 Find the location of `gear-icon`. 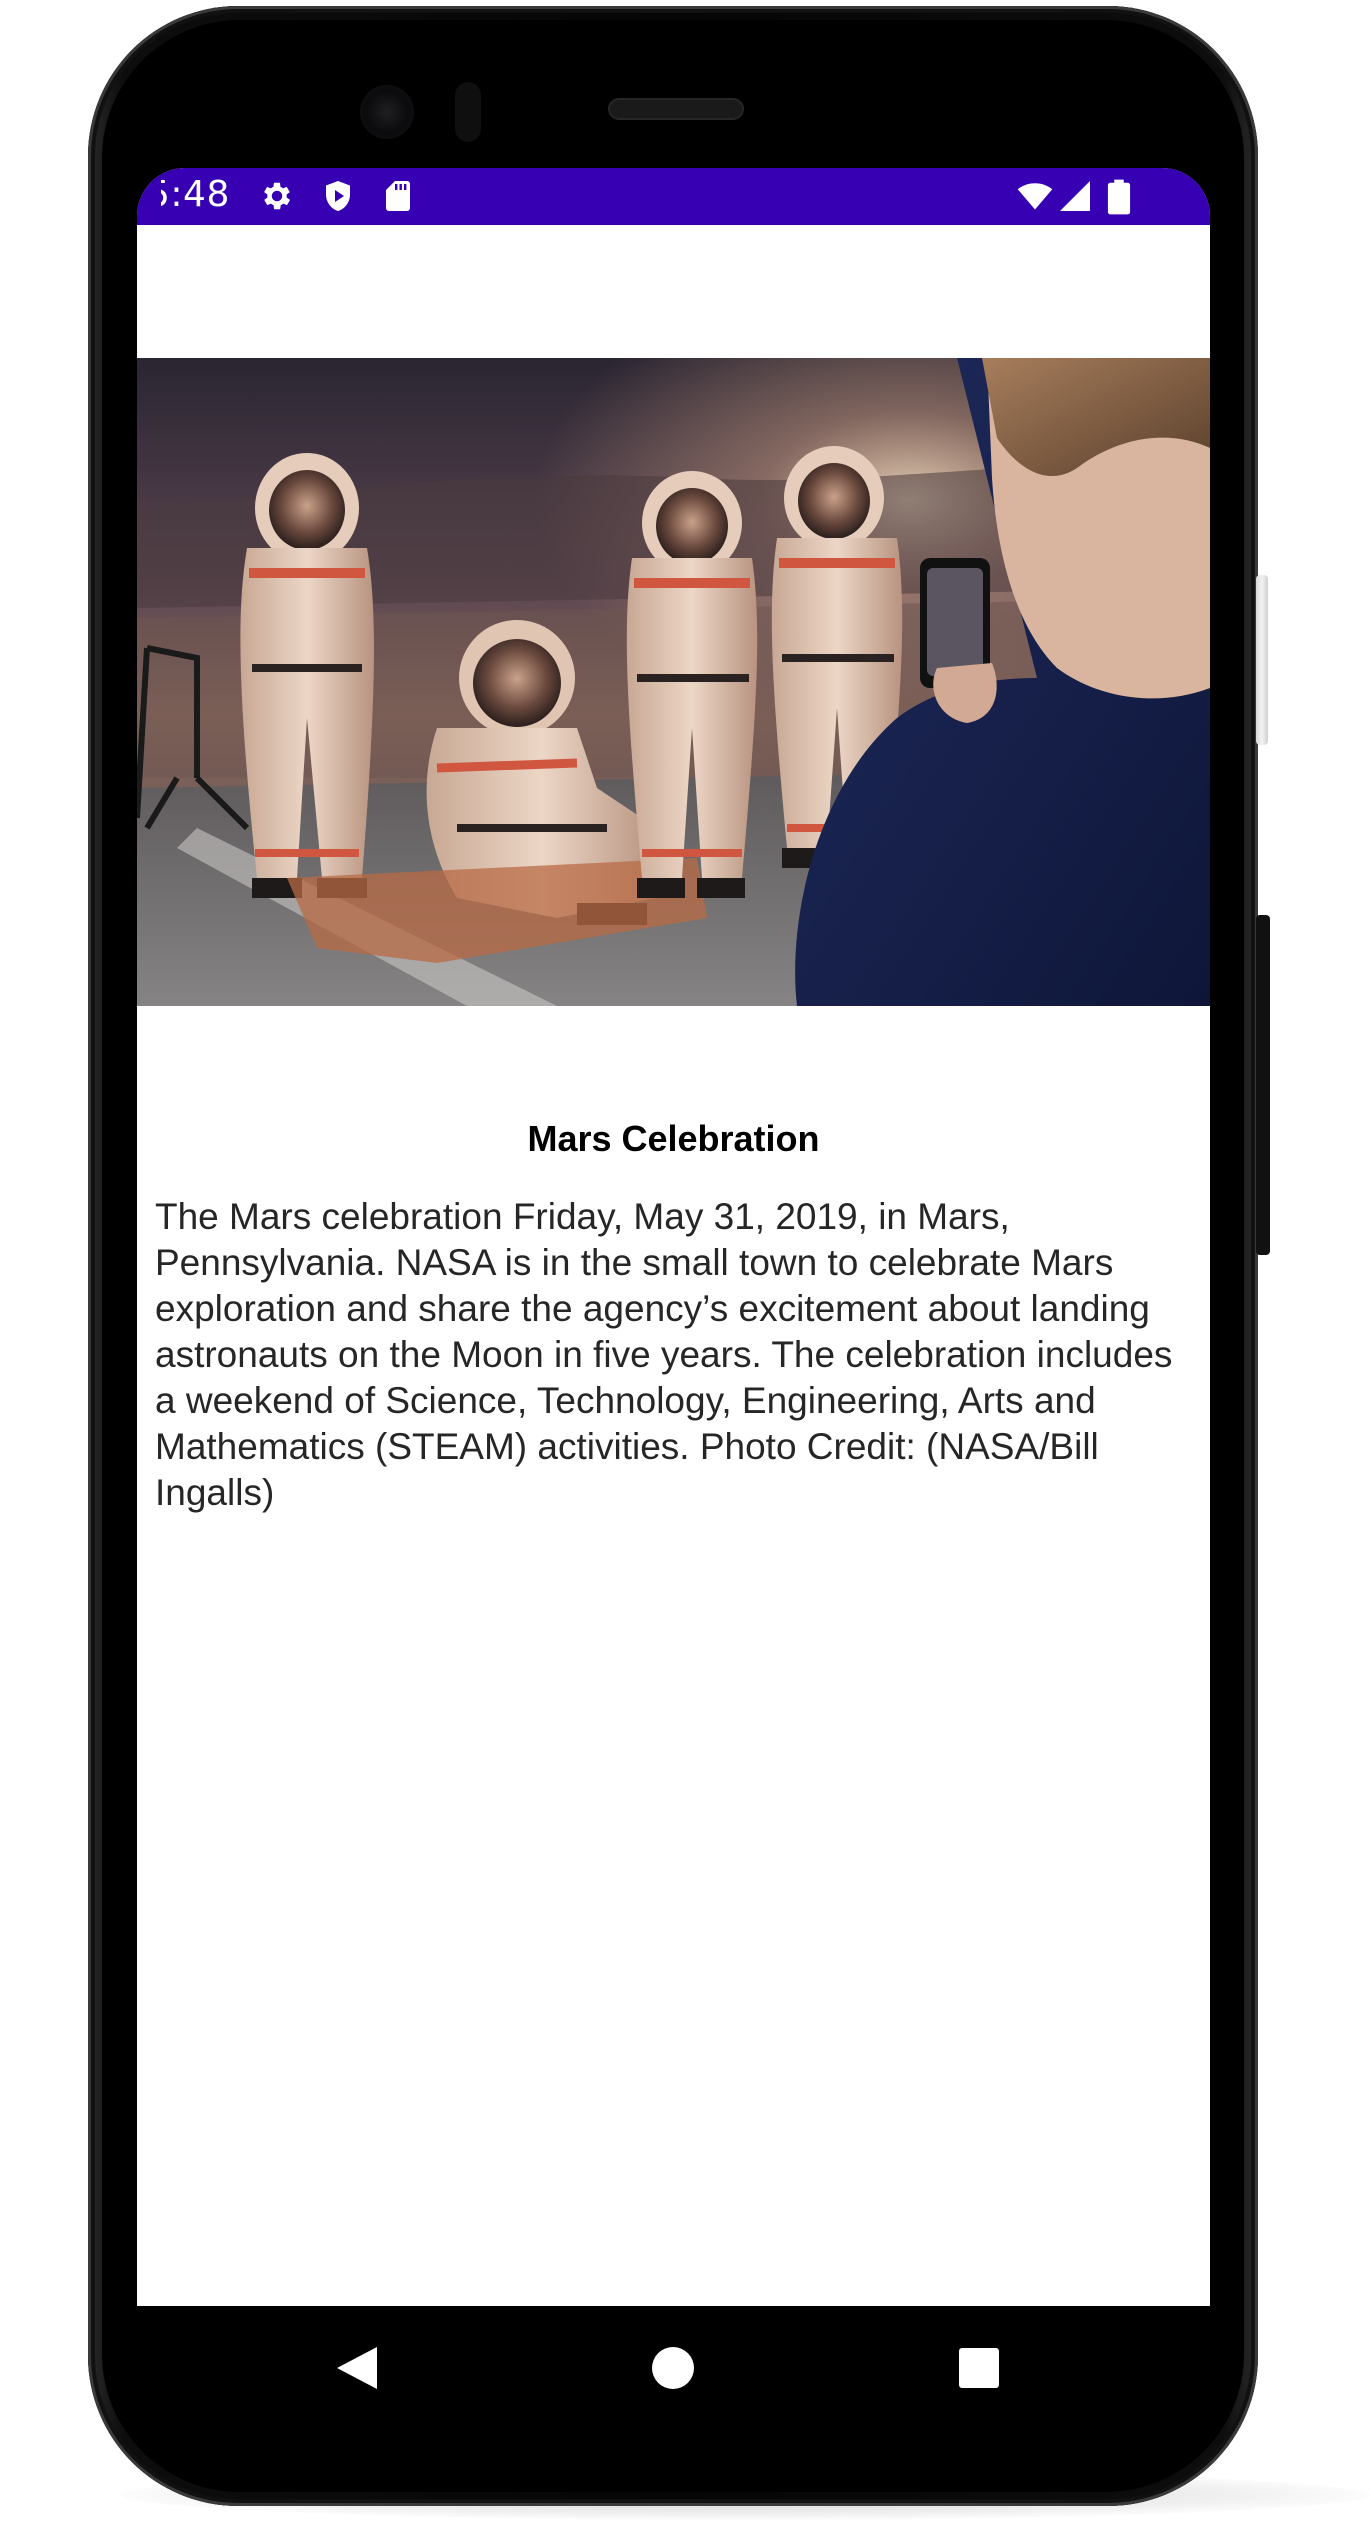

gear-icon is located at coordinates (277, 196).